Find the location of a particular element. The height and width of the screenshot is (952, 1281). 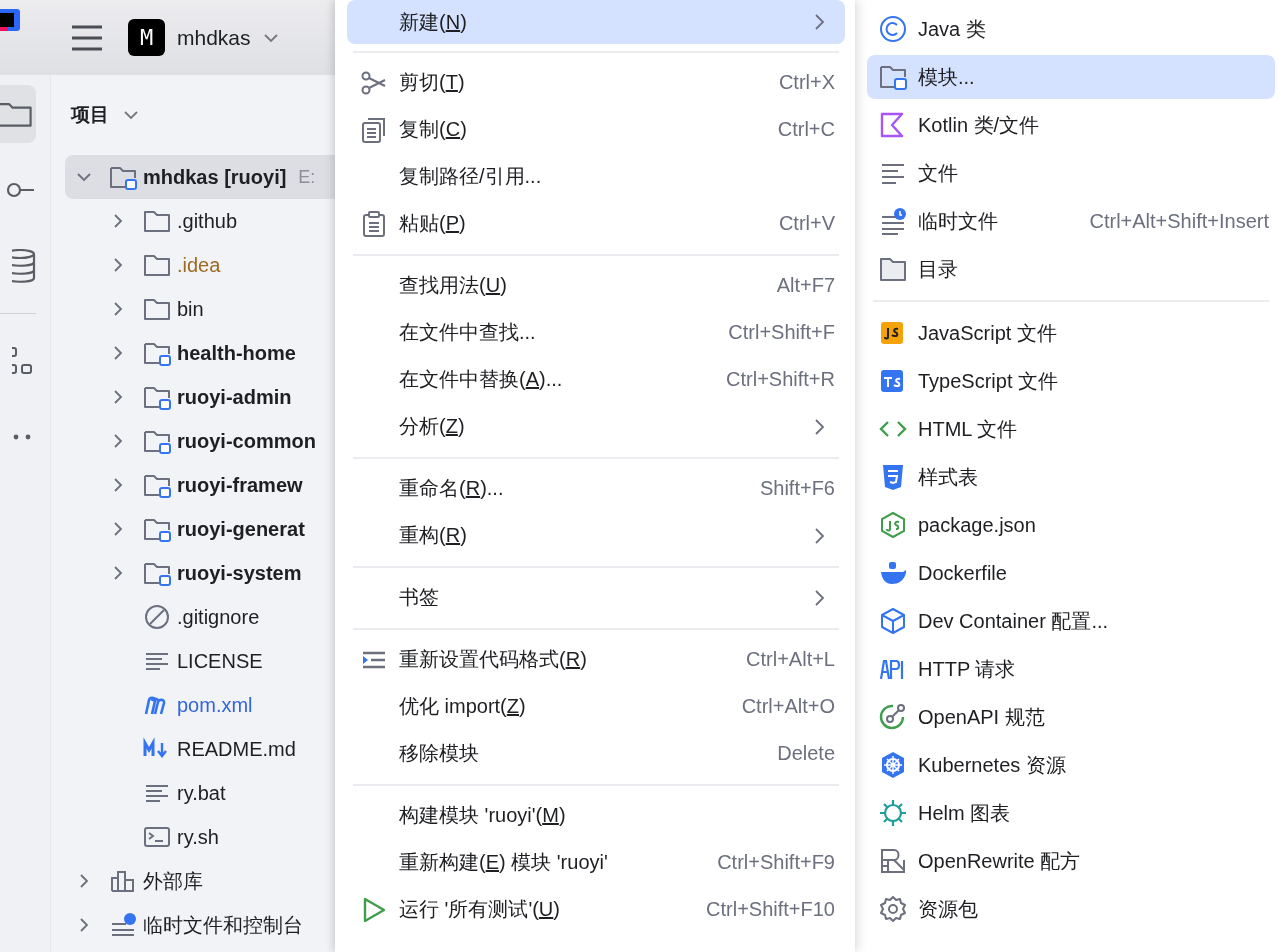

tree-item: pom.xml is located at coordinates (200, 705).